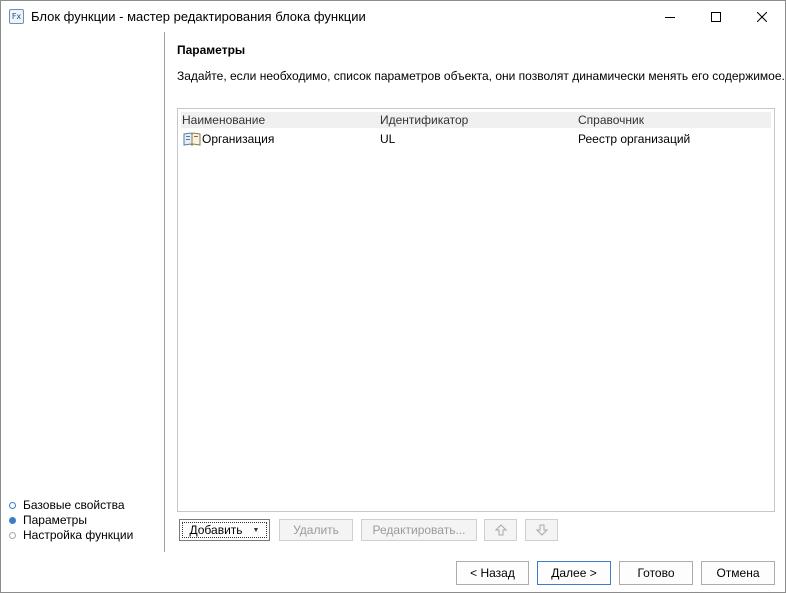 The height and width of the screenshot is (593, 786). I want to click on delete-button: Удалить, so click(316, 530).